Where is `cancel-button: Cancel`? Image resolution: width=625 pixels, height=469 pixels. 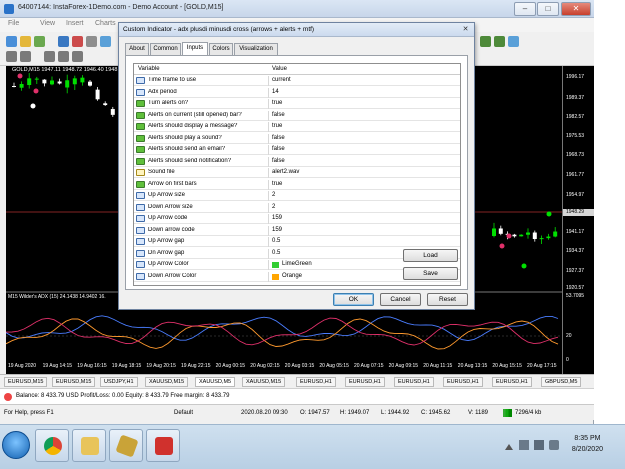 cancel-button: Cancel is located at coordinates (400, 299).